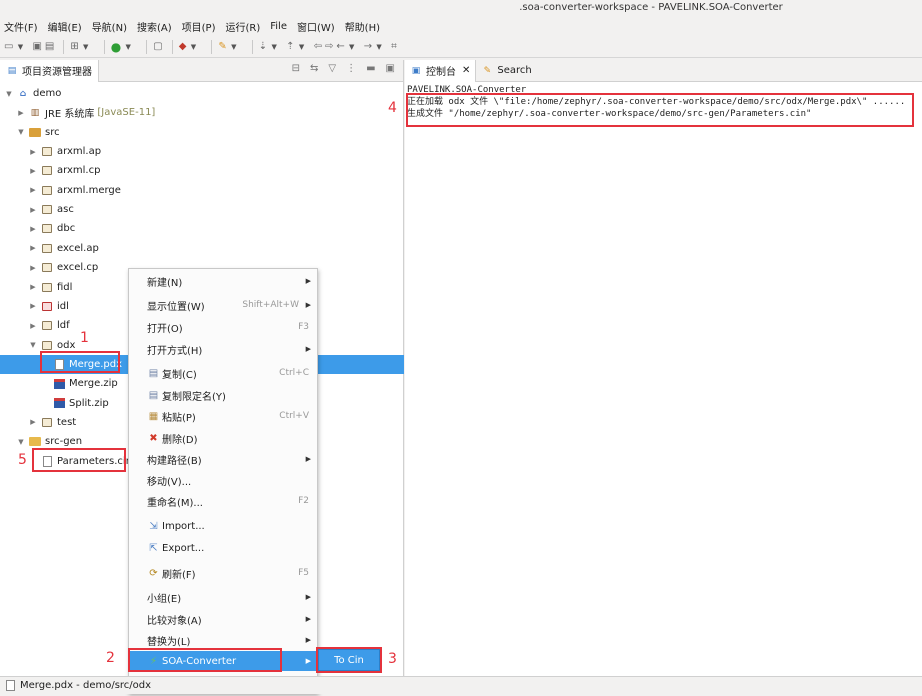 This screenshot has height=696, width=922. What do you see at coordinates (157, 47) in the screenshot?
I see `terminal-icon: ▢` at bounding box center [157, 47].